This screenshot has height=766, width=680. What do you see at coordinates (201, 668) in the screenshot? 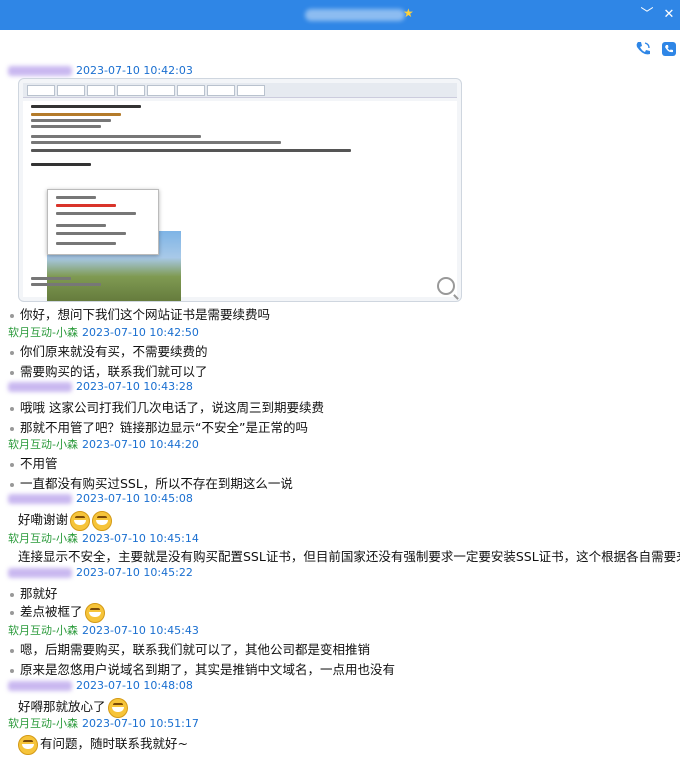
I see `message-text: 原来是忽悠用户说域名到期了，其实是推销中文域名，一点用也没有` at bounding box center [201, 668].